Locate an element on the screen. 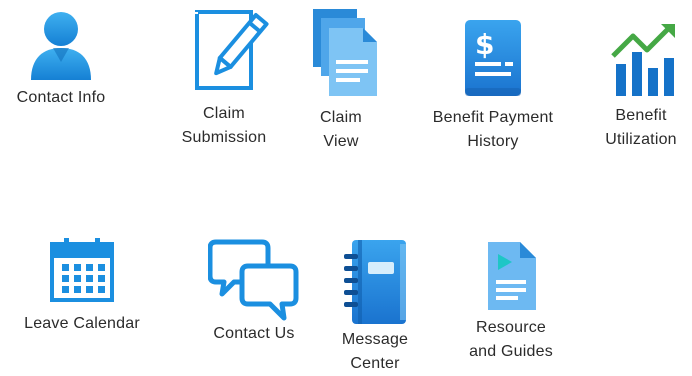 This screenshot has height=376, width=692. tile-label: Leave Calendar is located at coordinates (82, 323).